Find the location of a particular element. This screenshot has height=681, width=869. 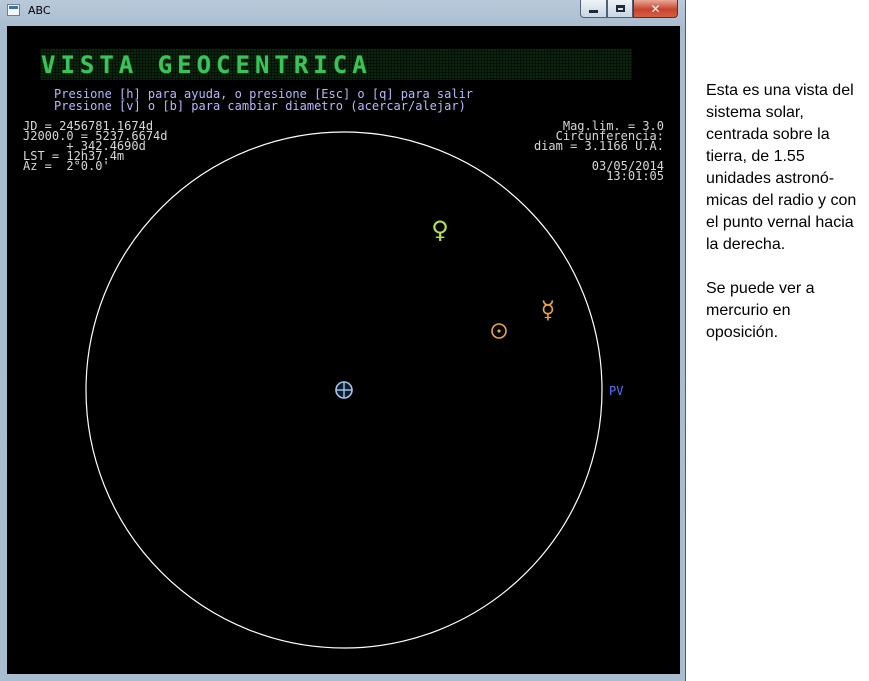

close-button: ✕ is located at coordinates (655, 9).